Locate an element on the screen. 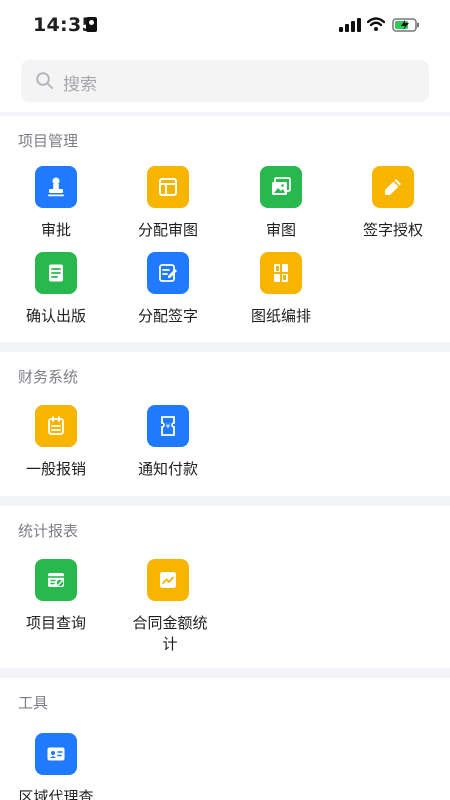 This screenshot has width=450, height=800. section-title: 财务系统 is located at coordinates (48, 377).